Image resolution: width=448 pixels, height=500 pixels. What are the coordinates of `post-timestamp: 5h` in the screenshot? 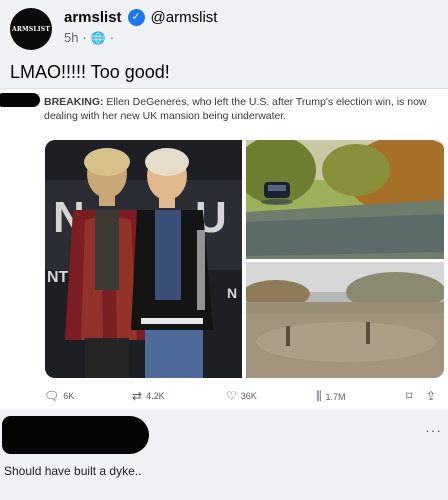 It's located at (71, 37).